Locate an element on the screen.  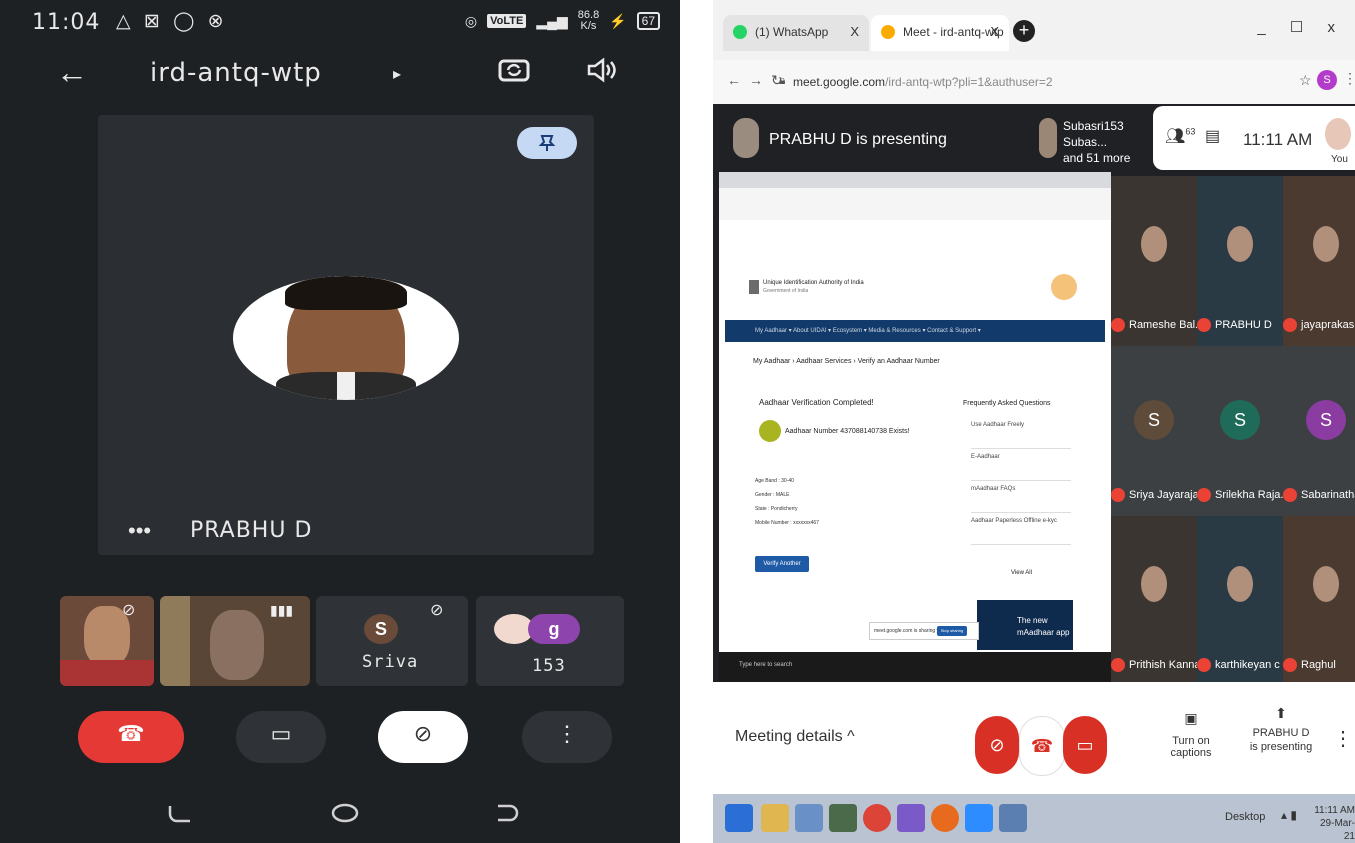
strip-tile-2: ▮▮▮ is located at coordinates (235, 641).